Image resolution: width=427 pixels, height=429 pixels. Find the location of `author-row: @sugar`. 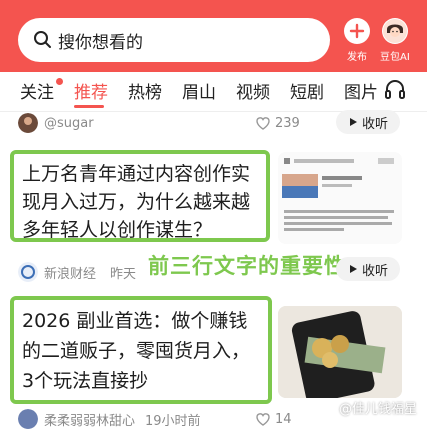

author-row: @sugar is located at coordinates (56, 123).